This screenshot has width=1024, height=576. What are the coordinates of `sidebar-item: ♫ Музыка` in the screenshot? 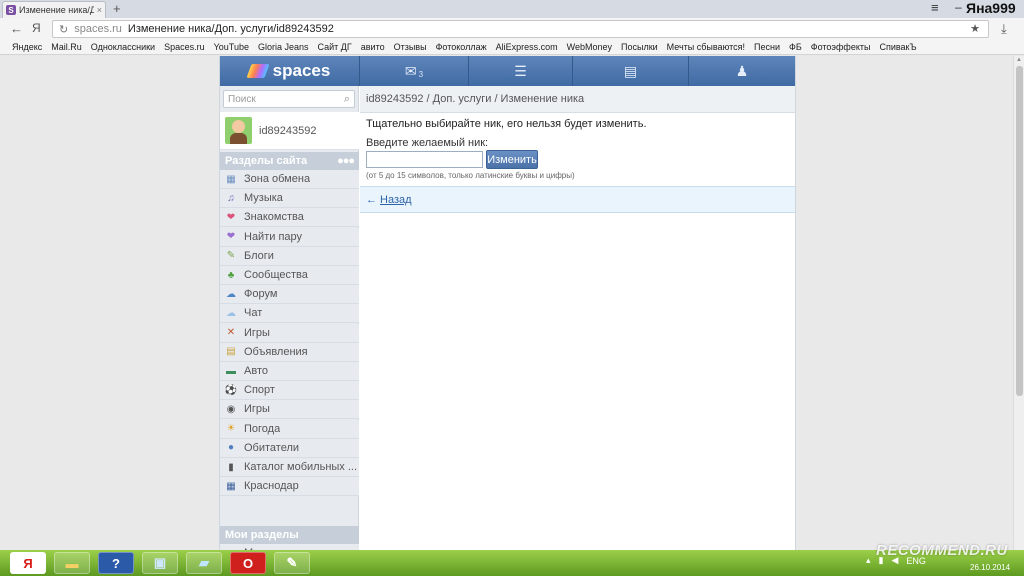 It's located at (289, 199).